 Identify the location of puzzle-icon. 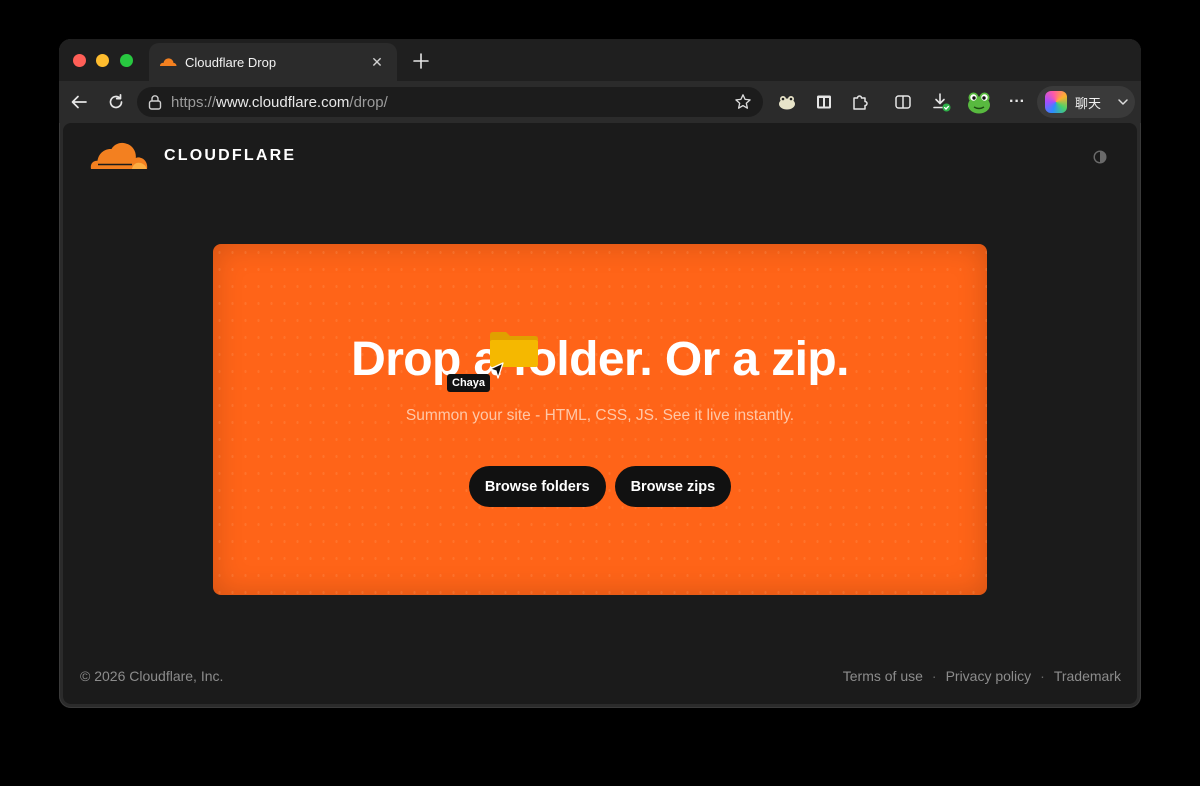
(860, 102).